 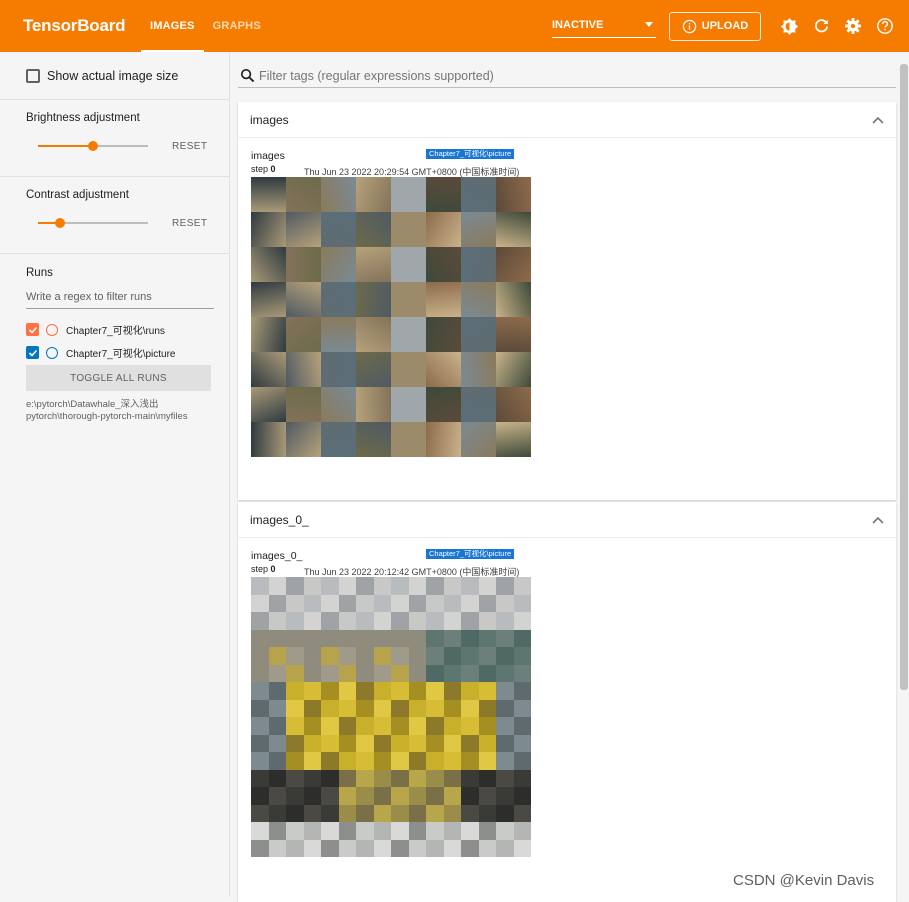 I want to click on plugin-status-select: INACTIVE, so click(x=604, y=26).